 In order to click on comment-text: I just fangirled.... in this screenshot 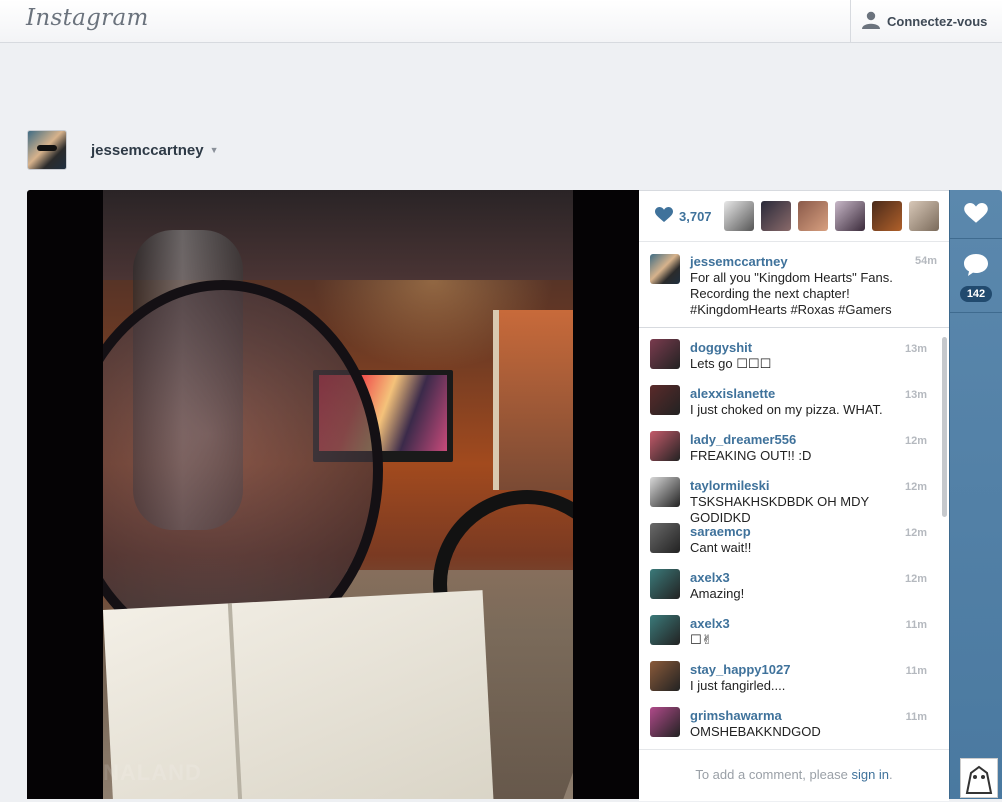, I will do `click(738, 685)`.